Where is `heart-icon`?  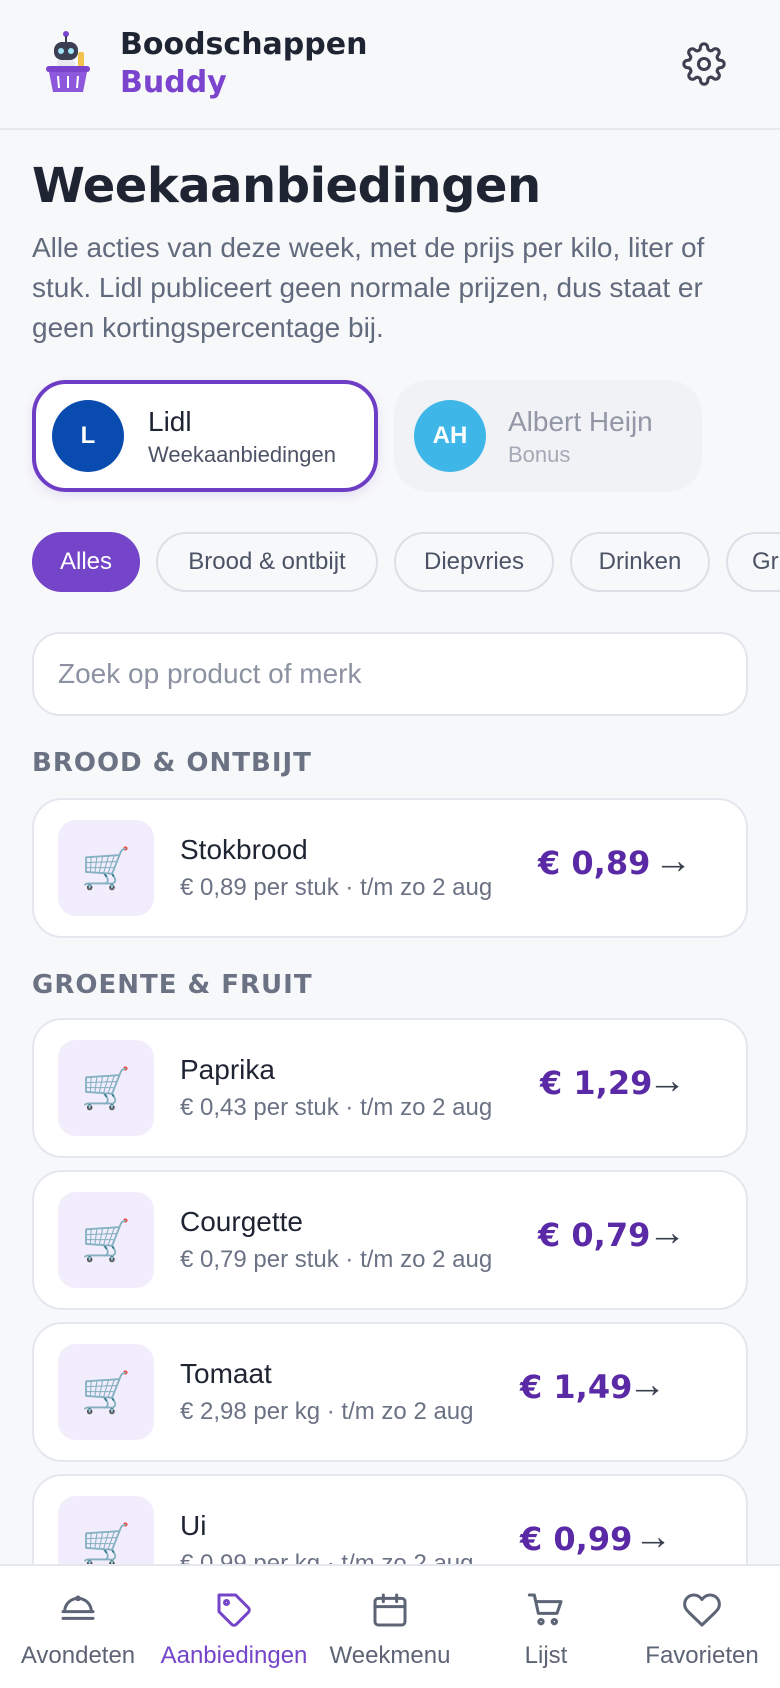
heart-icon is located at coordinates (702, 1610).